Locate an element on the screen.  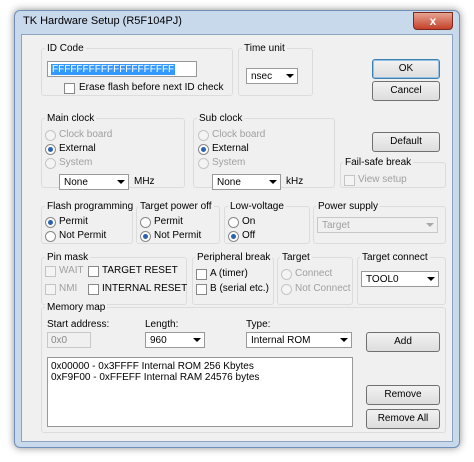
sub-clock-label: Sub clock is located at coordinates (221, 118).